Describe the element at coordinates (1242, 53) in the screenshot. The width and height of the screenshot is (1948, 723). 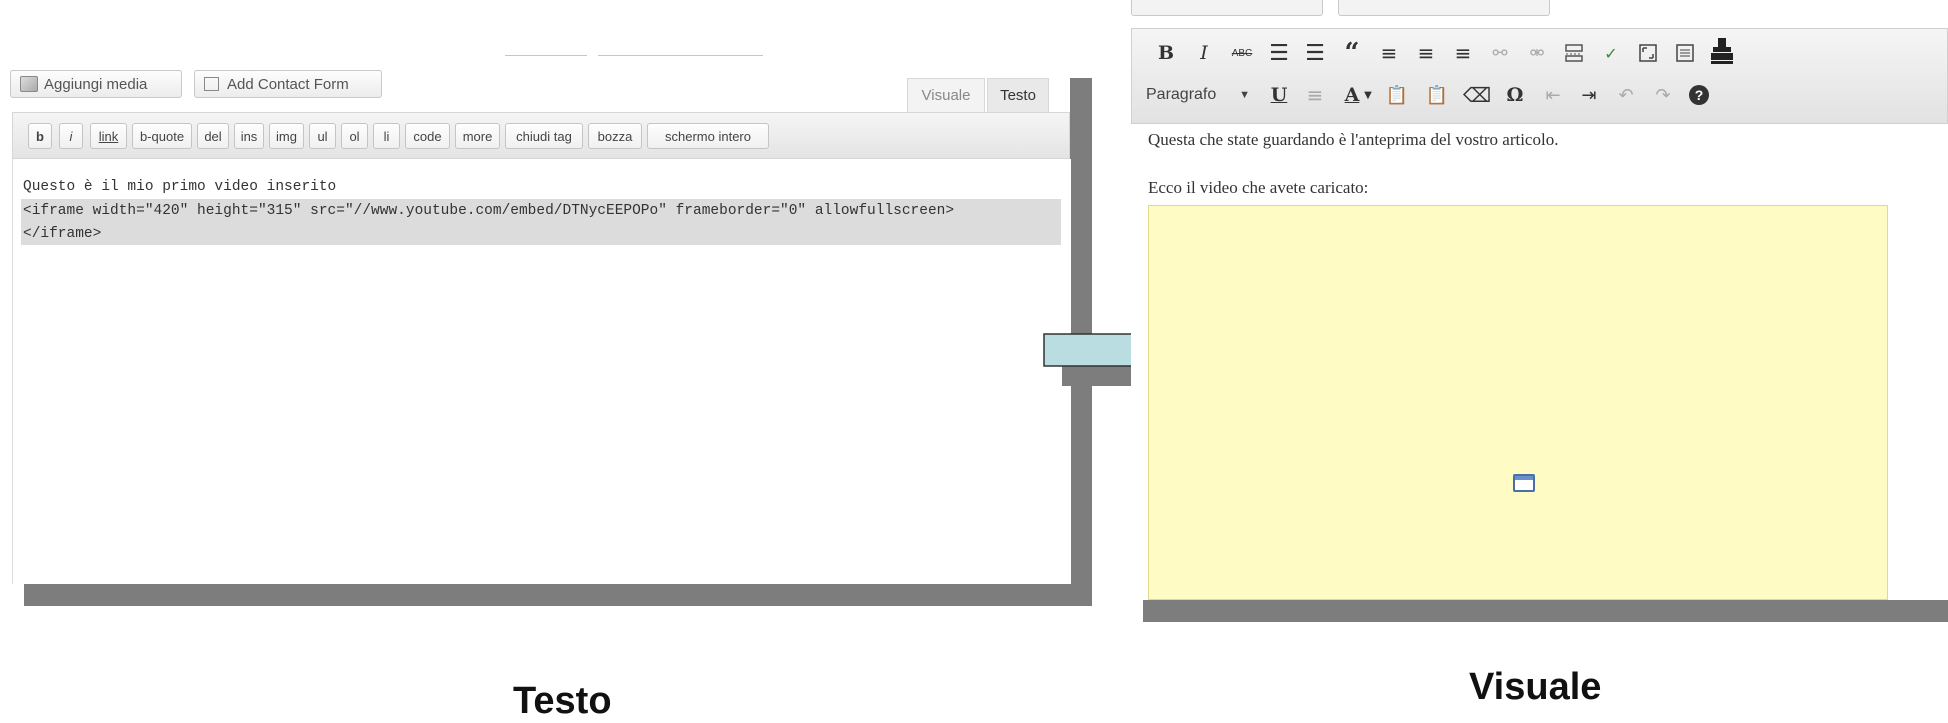
I see `strikethrough-icon: ABC` at that location.